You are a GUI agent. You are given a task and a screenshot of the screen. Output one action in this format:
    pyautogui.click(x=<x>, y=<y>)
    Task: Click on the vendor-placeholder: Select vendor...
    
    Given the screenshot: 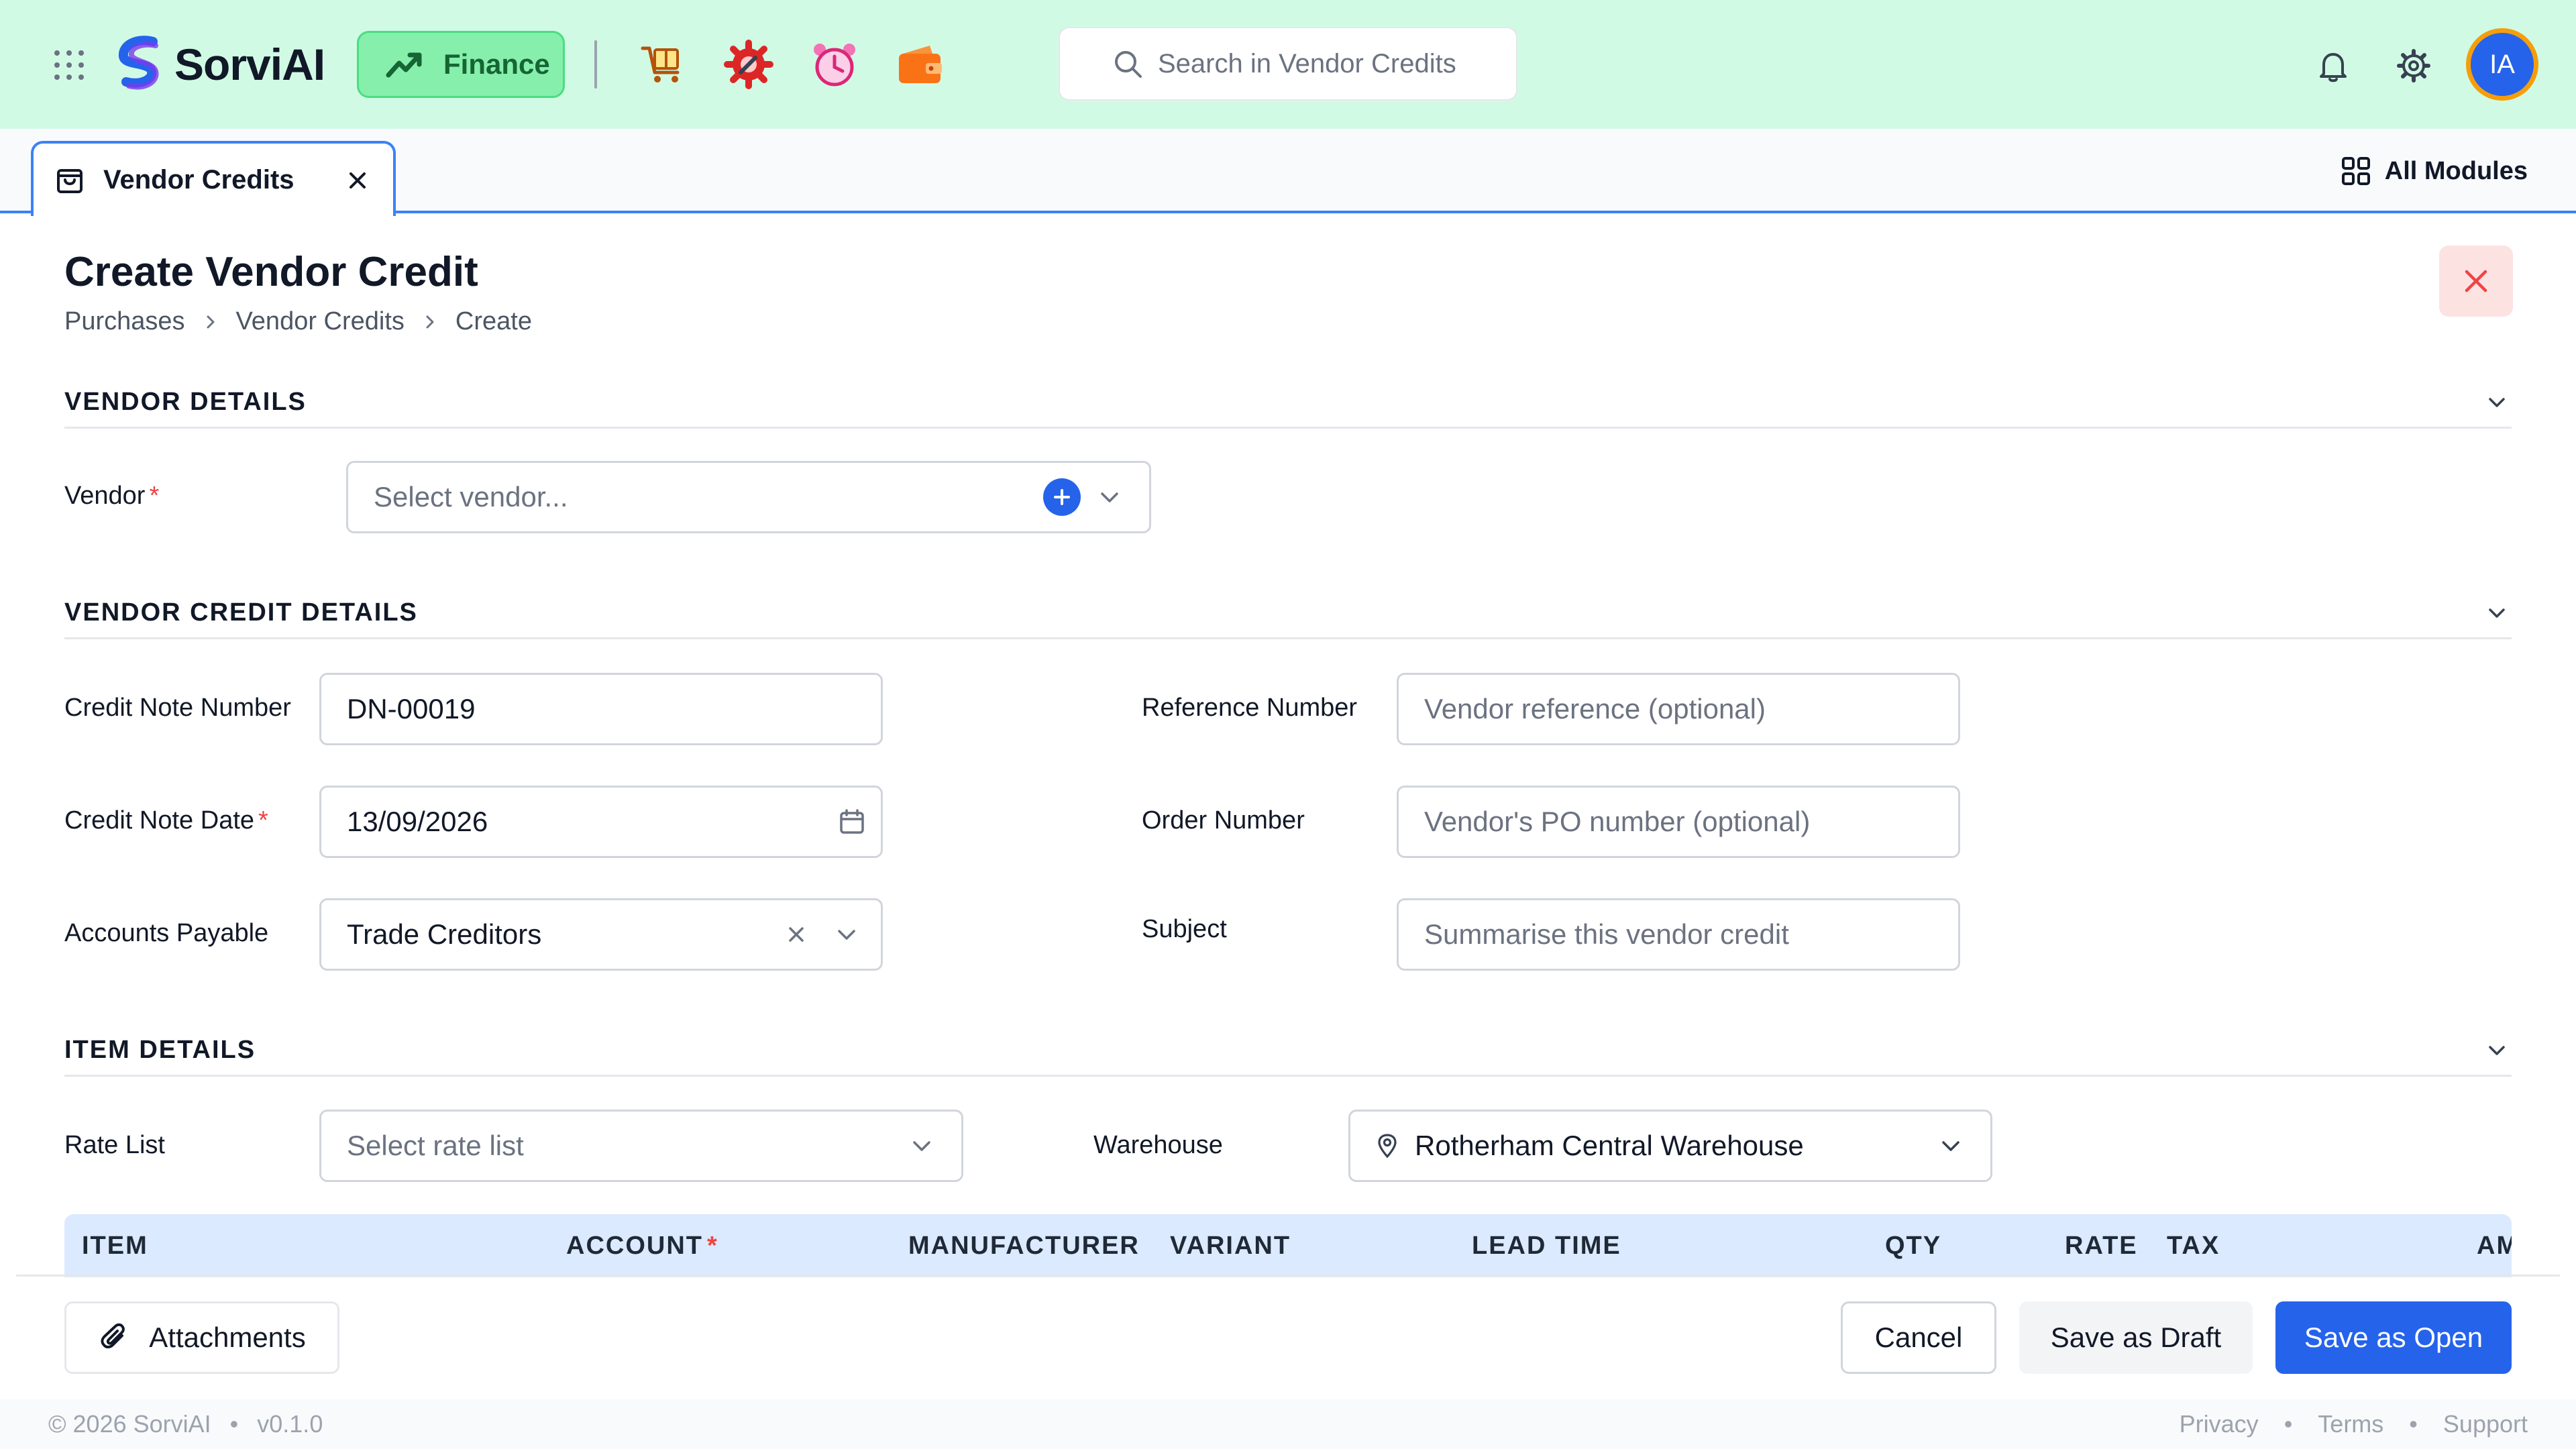 What is the action you would take?
    pyautogui.click(x=471, y=497)
    